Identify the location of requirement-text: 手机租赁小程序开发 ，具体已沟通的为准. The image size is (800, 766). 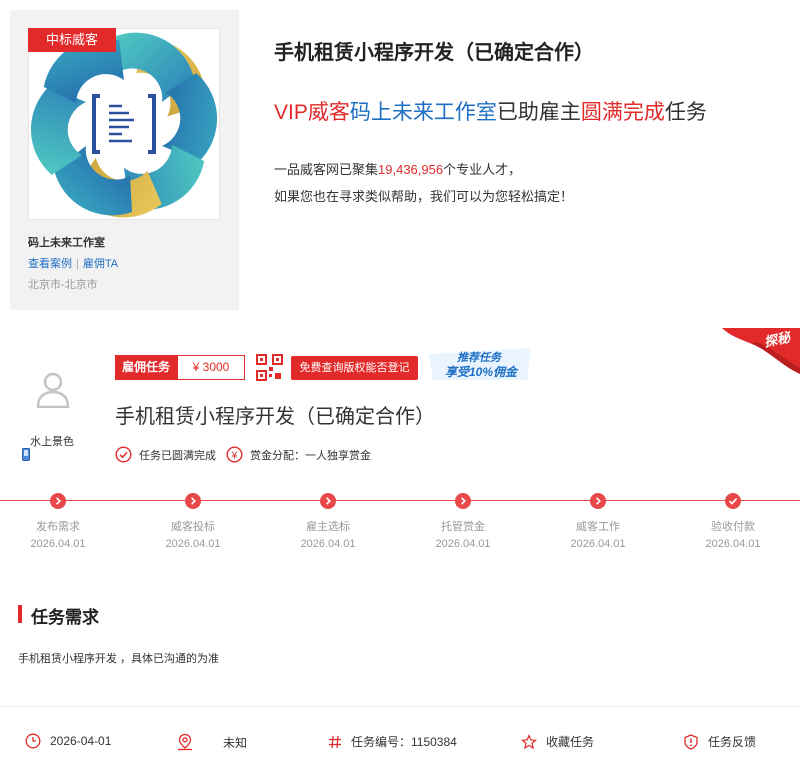
(119, 659).